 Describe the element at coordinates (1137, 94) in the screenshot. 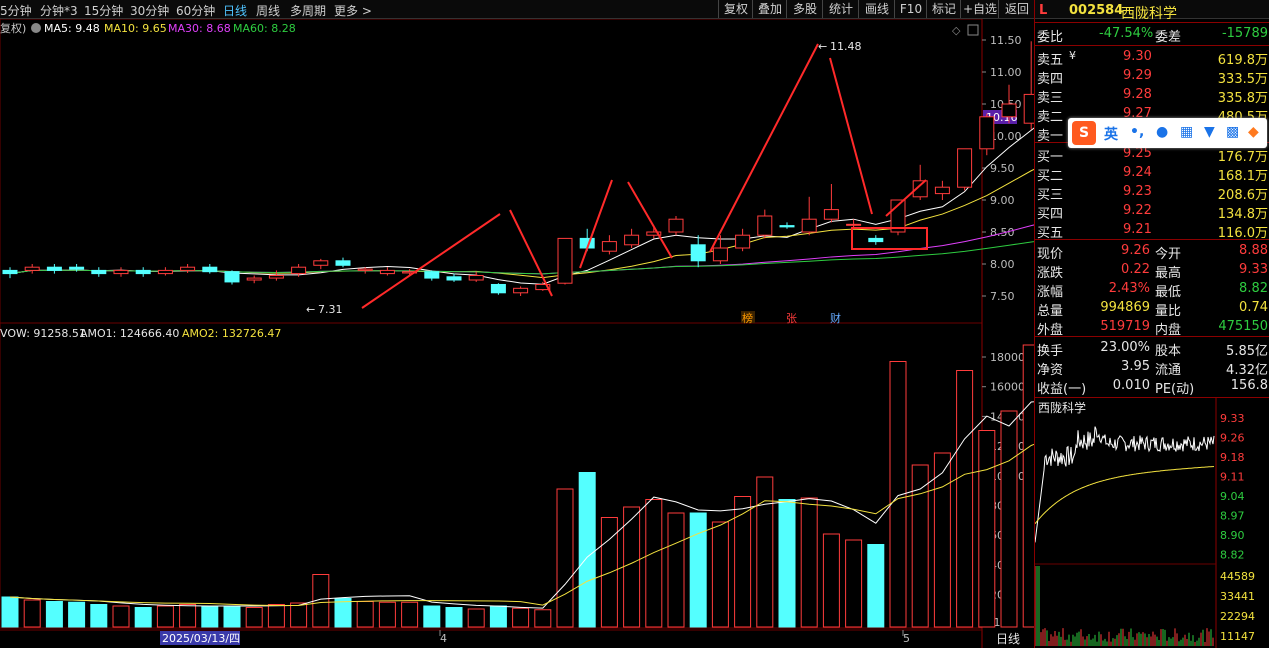

I see `ask-price: 9.28` at that location.